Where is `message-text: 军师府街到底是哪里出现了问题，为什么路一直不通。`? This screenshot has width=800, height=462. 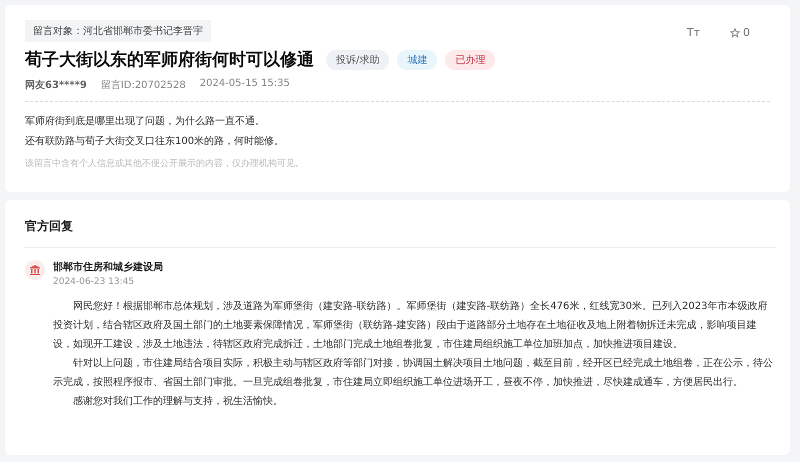 message-text: 军师府街到底是哪里出现了问题，为什么路一直不通。 is located at coordinates (145, 121).